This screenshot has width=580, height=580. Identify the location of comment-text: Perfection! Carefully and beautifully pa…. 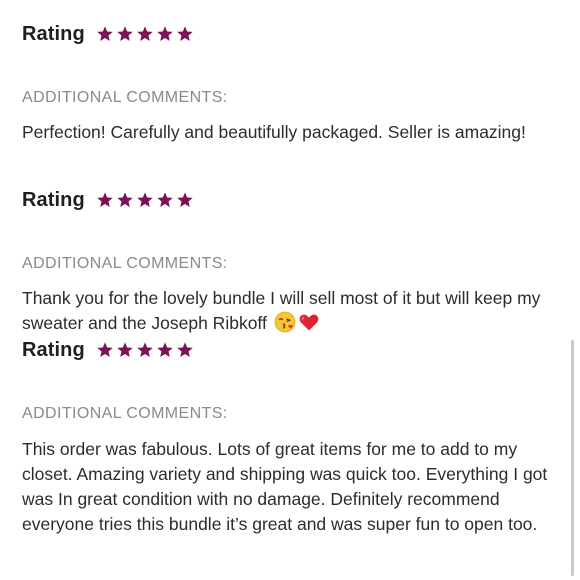
(274, 132).